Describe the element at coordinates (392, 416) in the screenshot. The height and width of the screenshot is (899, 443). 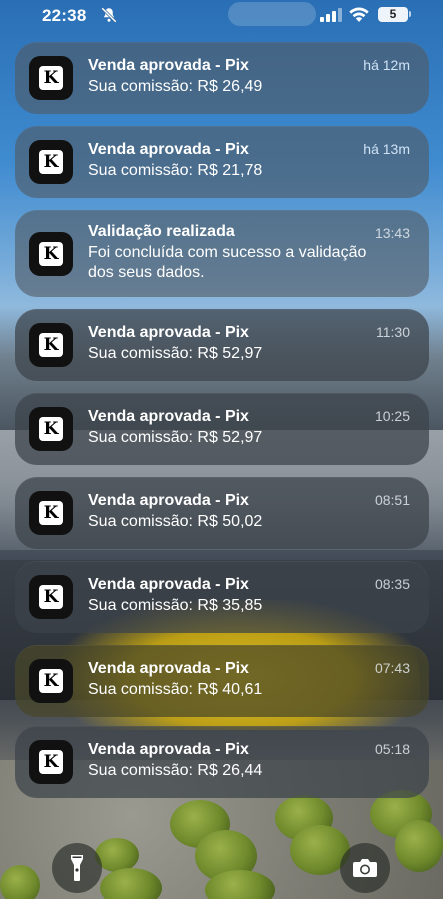
I see `notification-time: 10:25` at that location.